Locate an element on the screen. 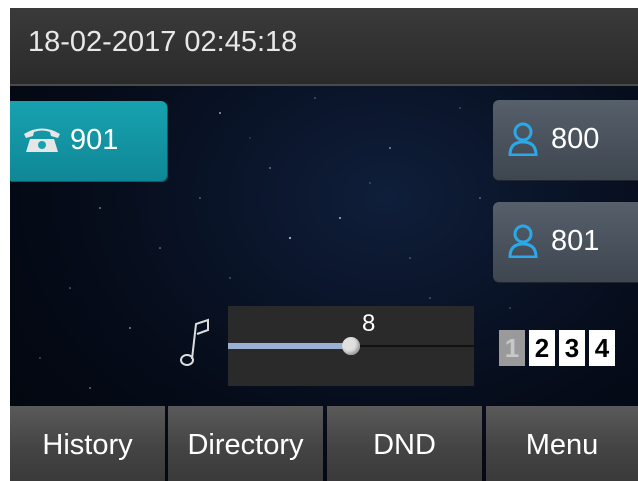 Image resolution: width=638 pixels, height=481 pixels. page-3: 3 is located at coordinates (572, 348).